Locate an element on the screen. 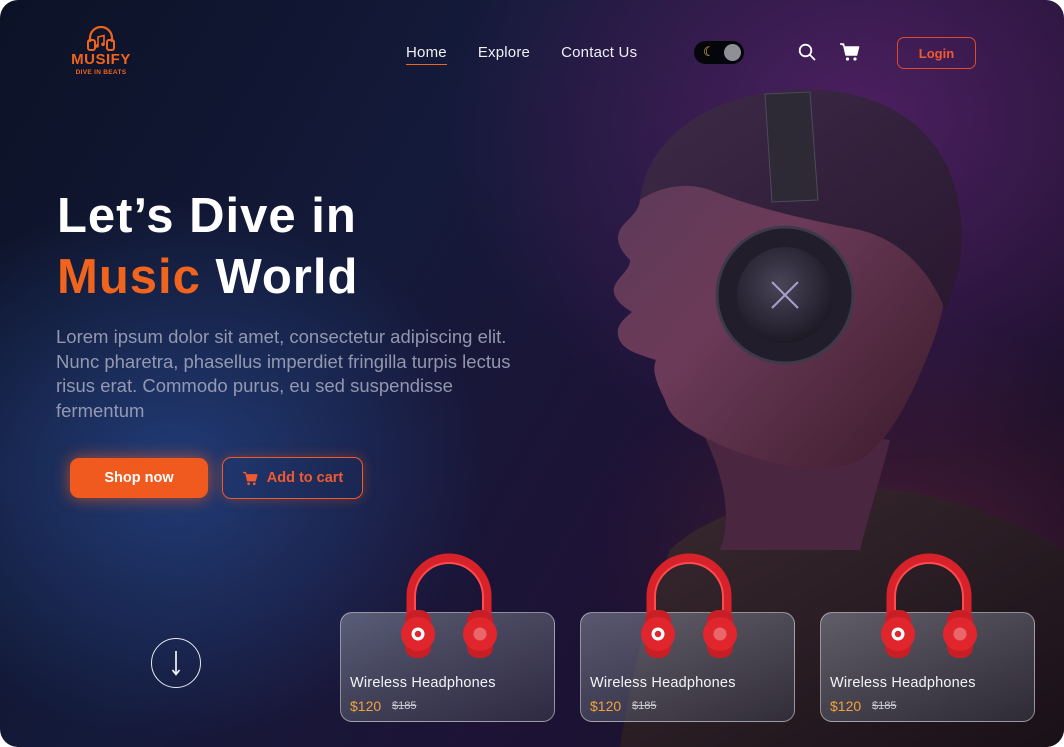  brand-tagline: DIVE IN BEATS is located at coordinates (101, 72).